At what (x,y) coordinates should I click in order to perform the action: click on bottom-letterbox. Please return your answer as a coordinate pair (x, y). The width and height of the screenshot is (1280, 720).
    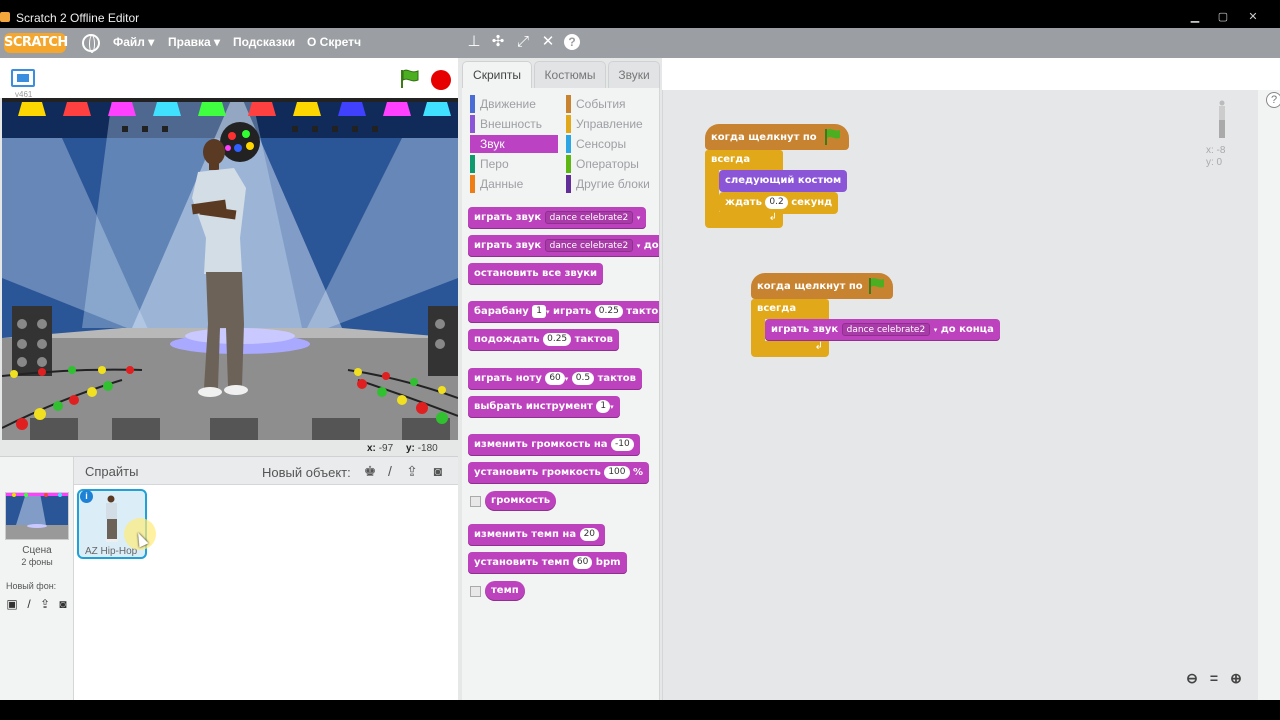
    Looking at the image, I should click on (640, 710).